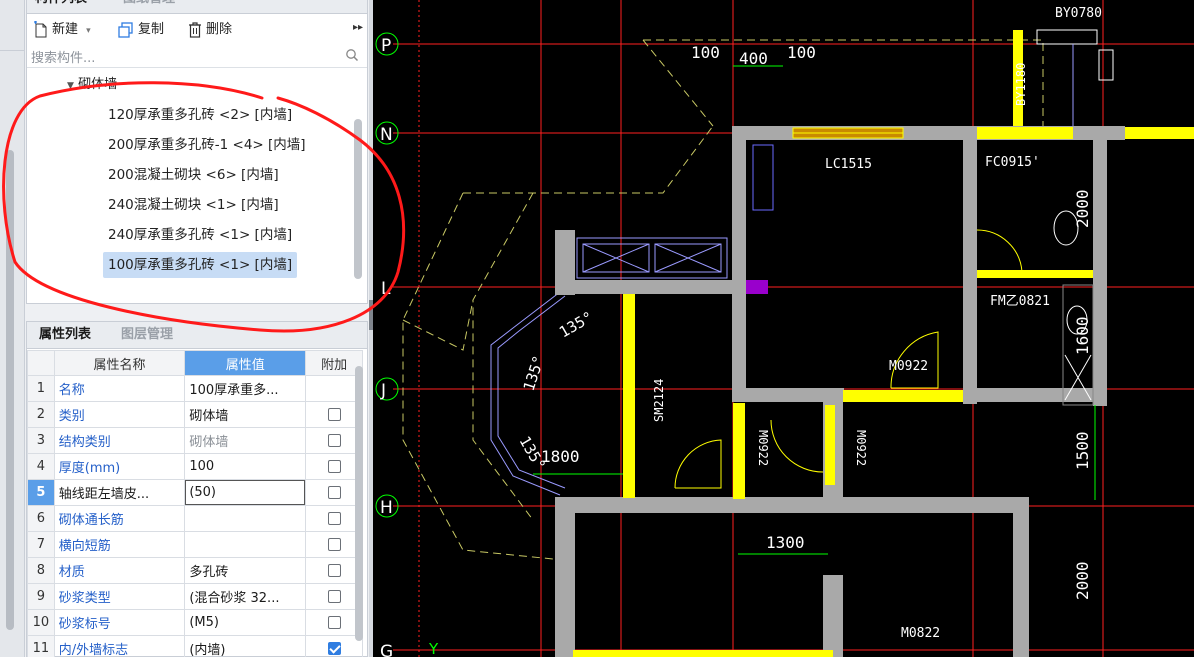 The image size is (1194, 657). Describe the element at coordinates (41, 492) in the screenshot. I see `row-index: 5` at that location.